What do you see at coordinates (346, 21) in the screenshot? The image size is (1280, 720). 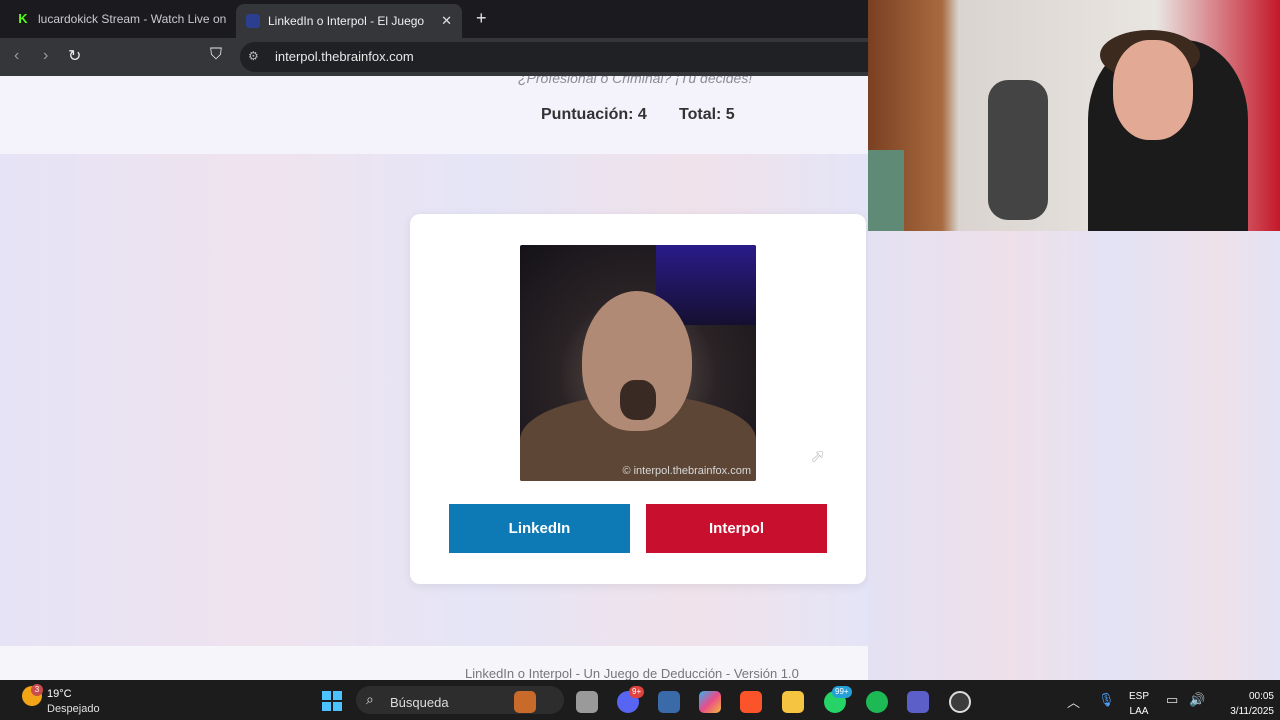 I see `tab-label: LinkedIn o Interpol - El Juego` at bounding box center [346, 21].